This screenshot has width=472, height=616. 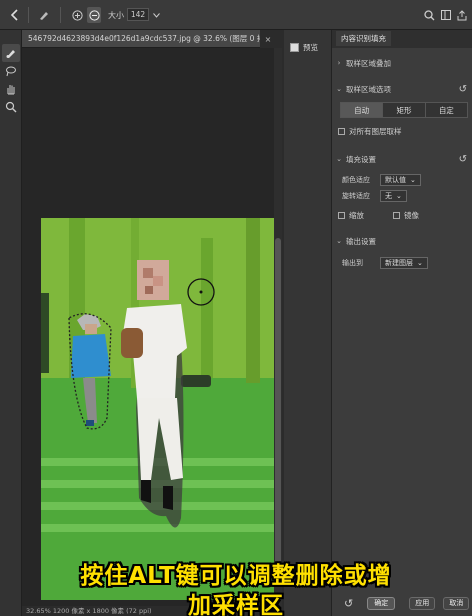 What do you see at coordinates (396, 215) in the screenshot?
I see `mirror-checkbox` at bounding box center [396, 215].